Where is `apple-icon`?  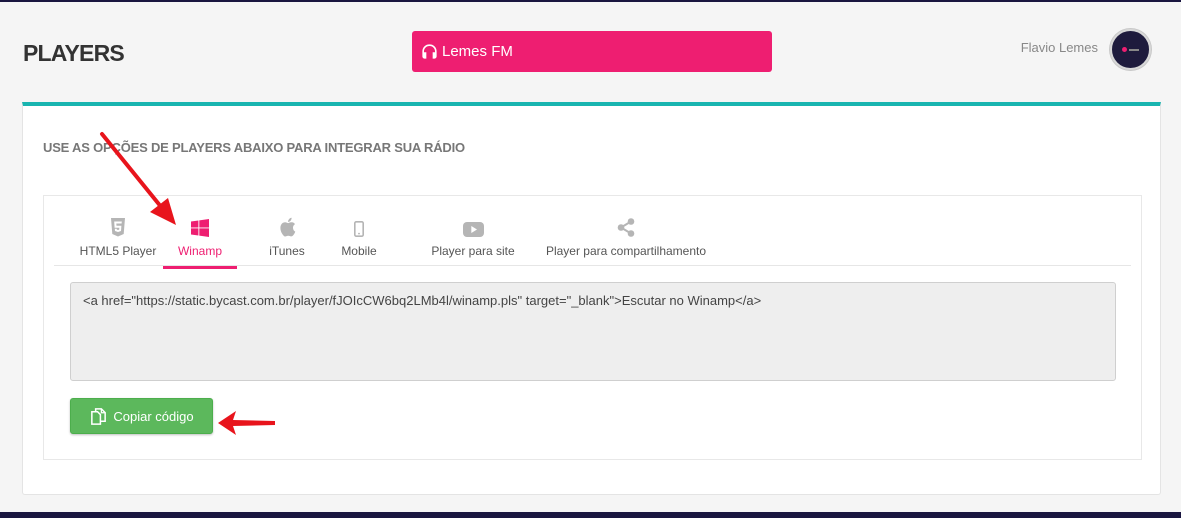
apple-icon is located at coordinates (287, 227).